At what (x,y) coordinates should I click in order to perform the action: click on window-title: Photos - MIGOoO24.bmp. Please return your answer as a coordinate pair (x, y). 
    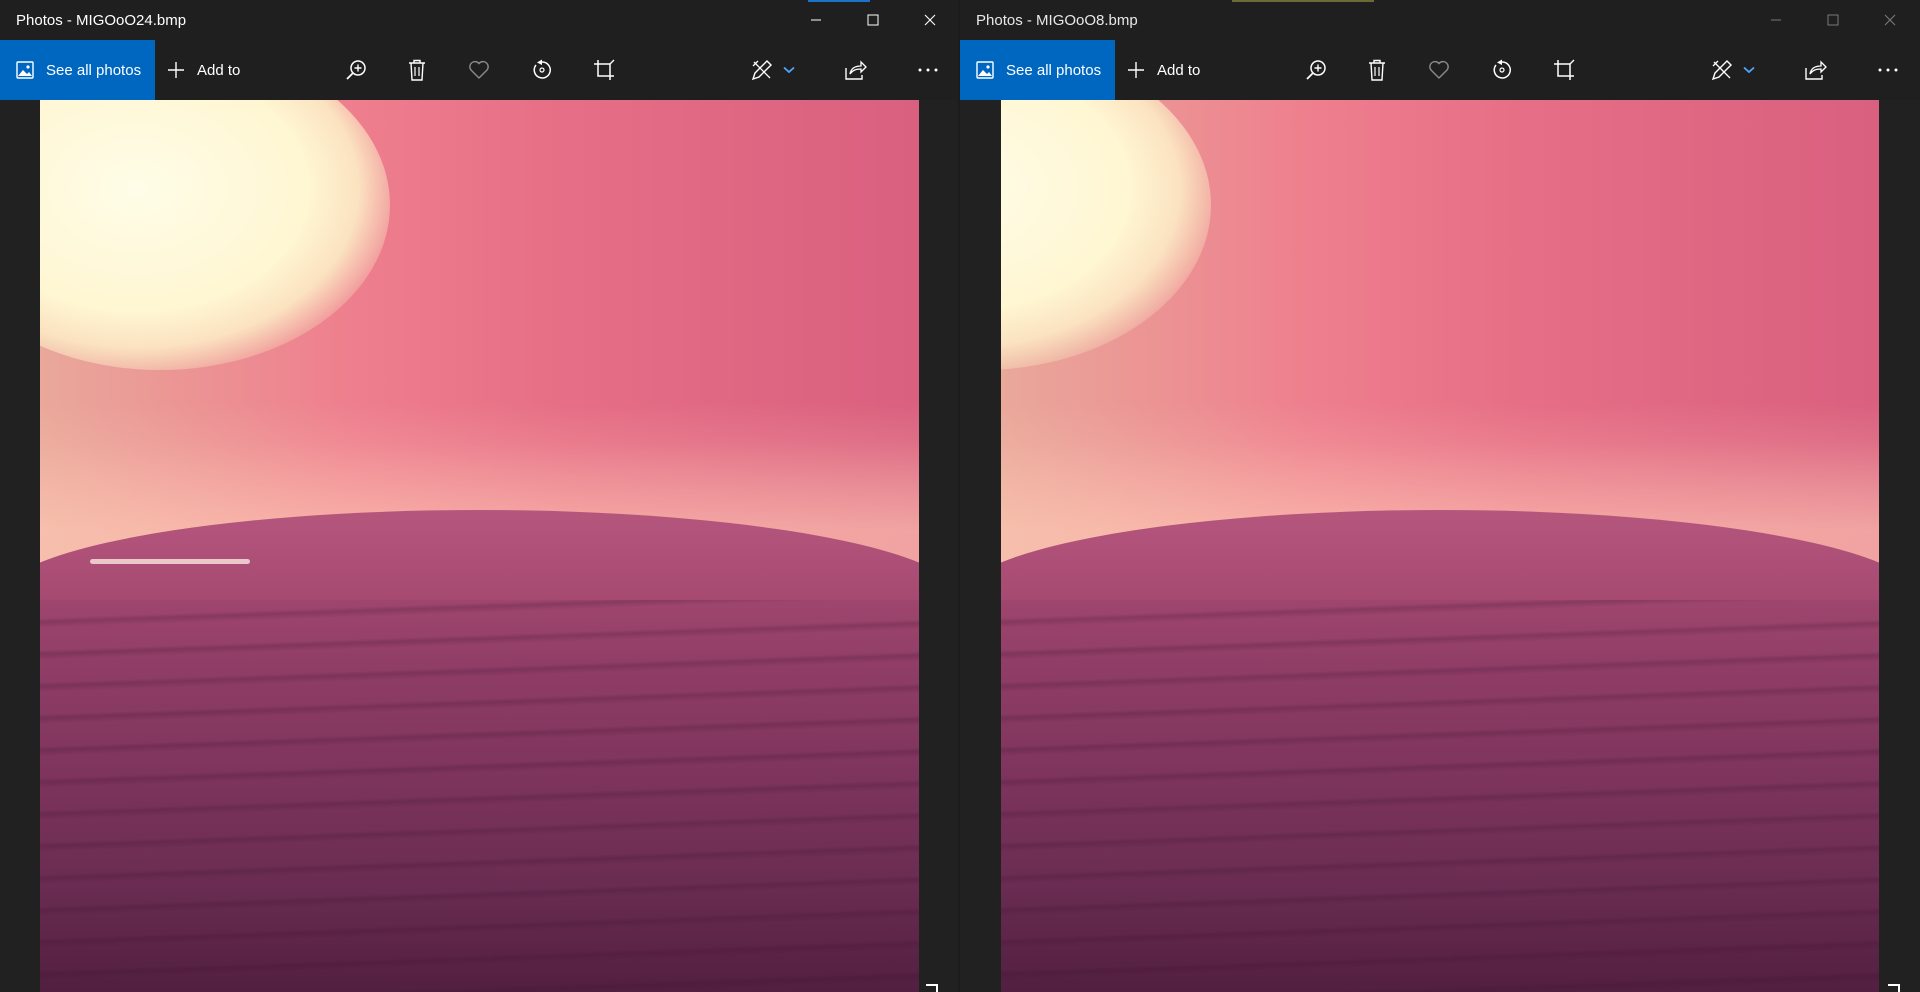
    Looking at the image, I should click on (101, 20).